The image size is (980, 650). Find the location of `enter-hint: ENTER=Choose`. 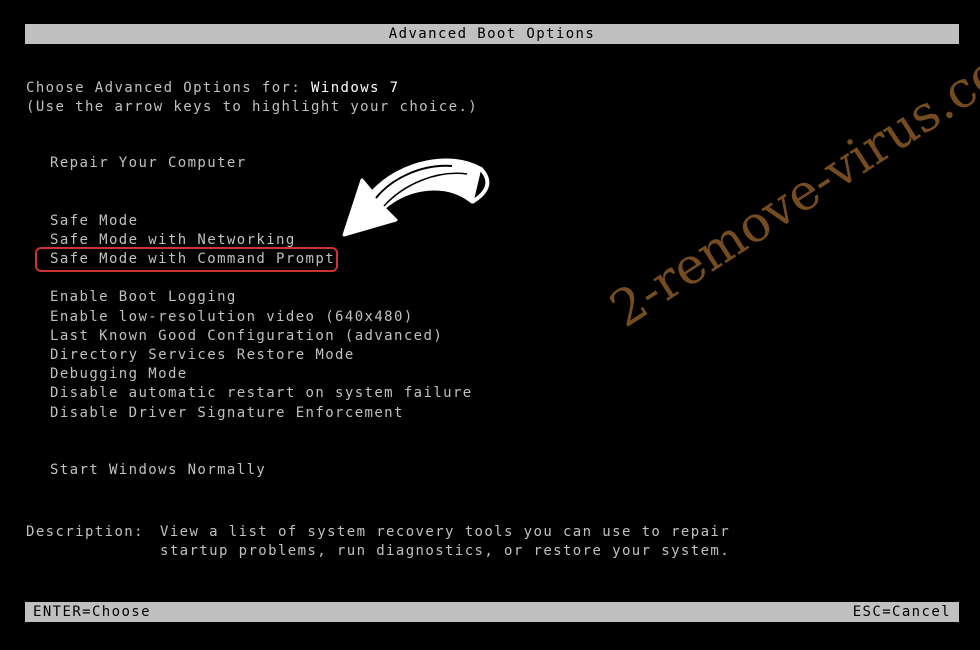

enter-hint: ENTER=Choose is located at coordinates (92, 612).